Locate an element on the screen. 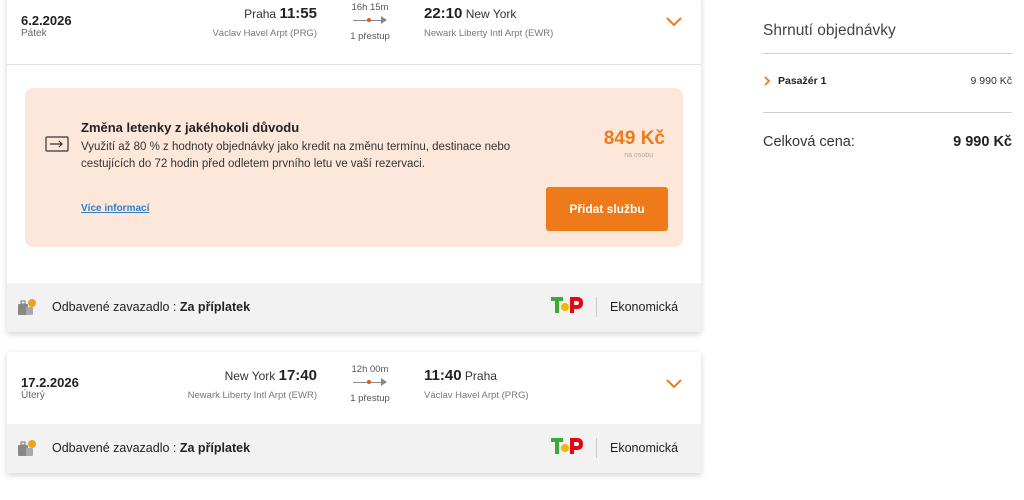  arrival: 11:40 Praha is located at coordinates (460, 375).